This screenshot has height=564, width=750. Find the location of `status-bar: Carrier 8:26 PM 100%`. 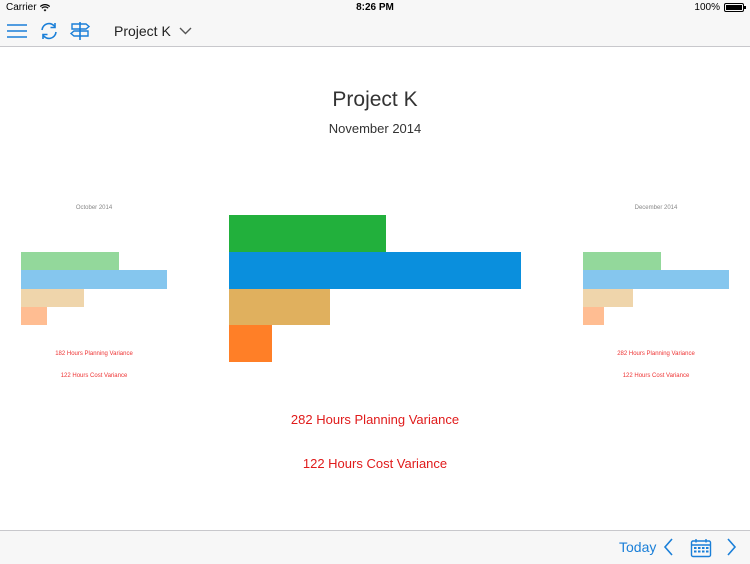

status-bar: Carrier 8:26 PM 100% is located at coordinates (375, 8).